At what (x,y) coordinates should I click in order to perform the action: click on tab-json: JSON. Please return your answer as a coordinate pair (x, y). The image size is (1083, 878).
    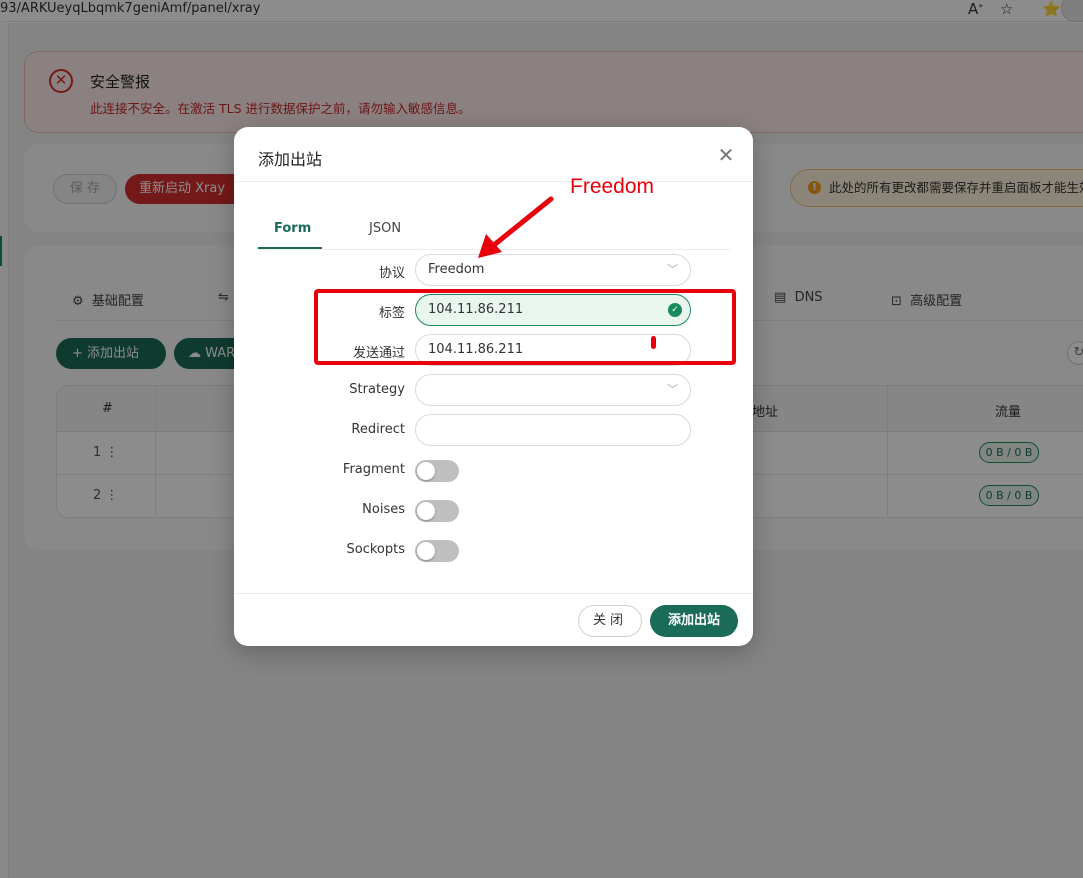
    Looking at the image, I should click on (385, 228).